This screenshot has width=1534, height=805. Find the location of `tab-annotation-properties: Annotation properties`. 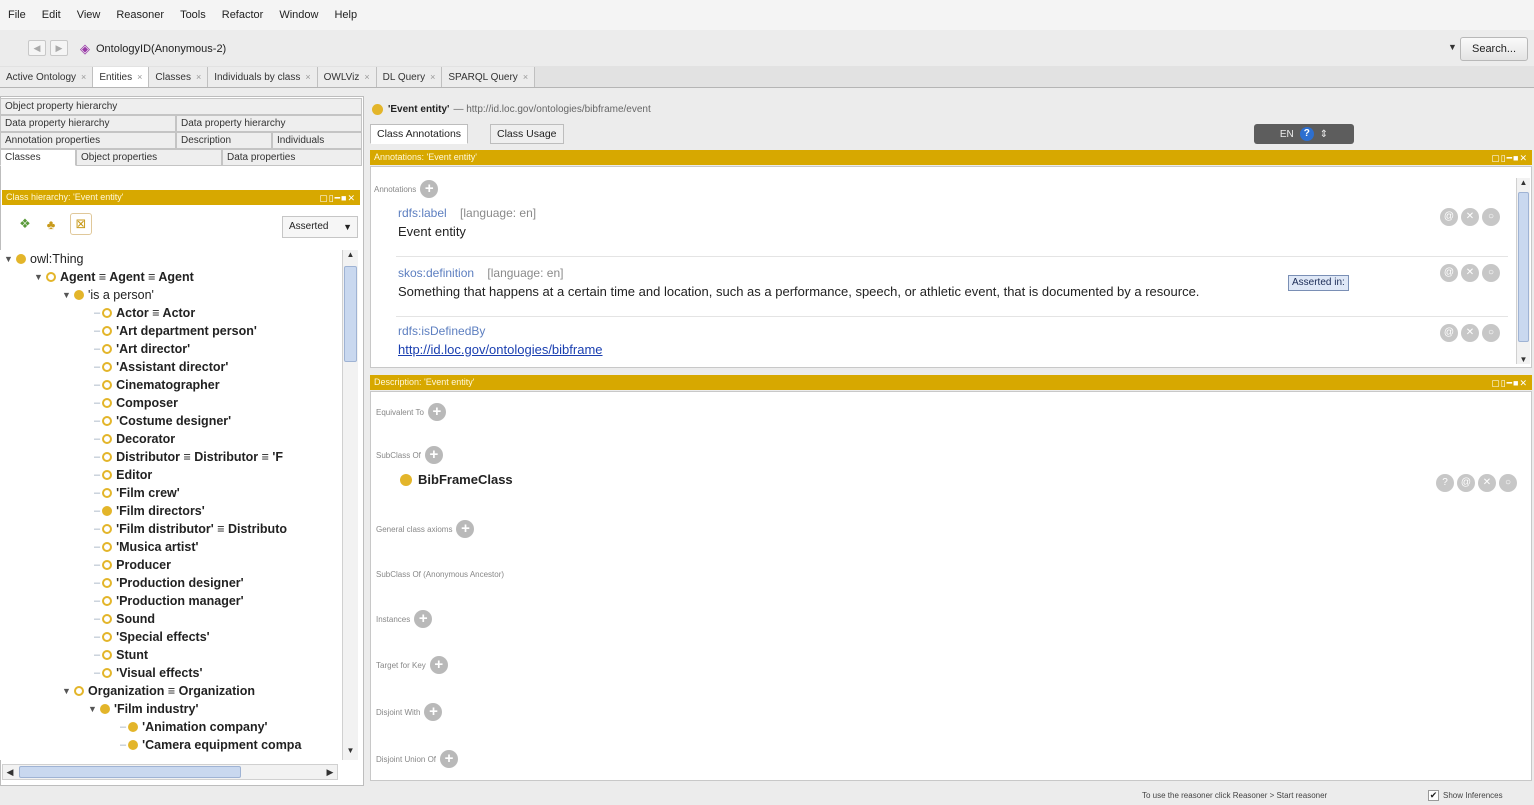

tab-annotation-properties: Annotation properties is located at coordinates (88, 140).